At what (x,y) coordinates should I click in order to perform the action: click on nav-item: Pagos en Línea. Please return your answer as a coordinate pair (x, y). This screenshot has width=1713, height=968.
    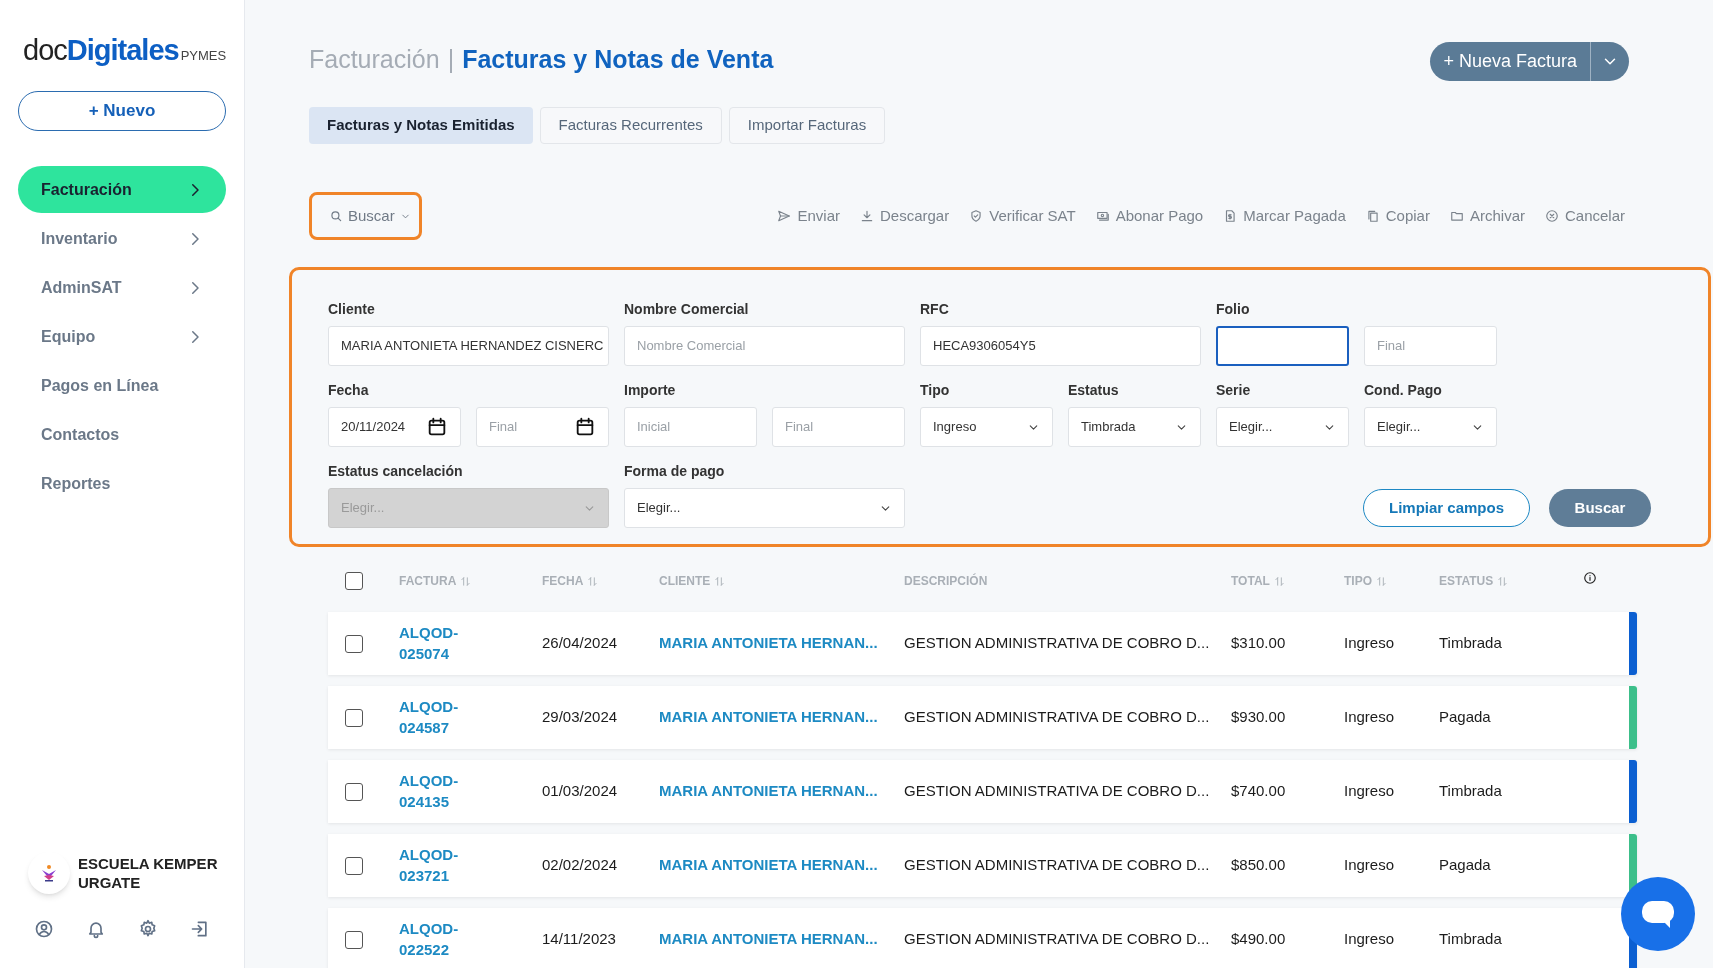
    Looking at the image, I should click on (122, 385).